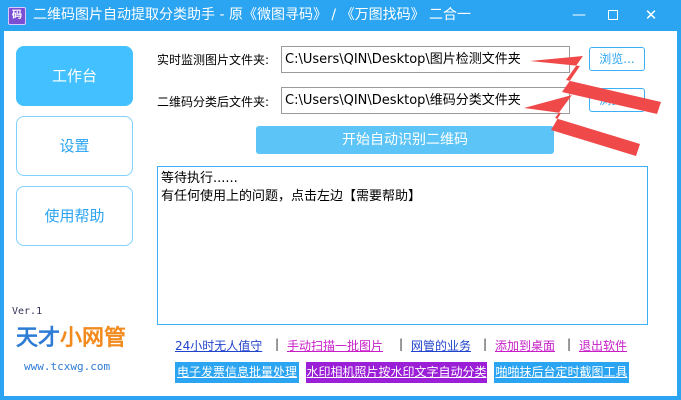 The image size is (681, 400). I want to click on logo-text-primary: 天才, so click(38, 338).